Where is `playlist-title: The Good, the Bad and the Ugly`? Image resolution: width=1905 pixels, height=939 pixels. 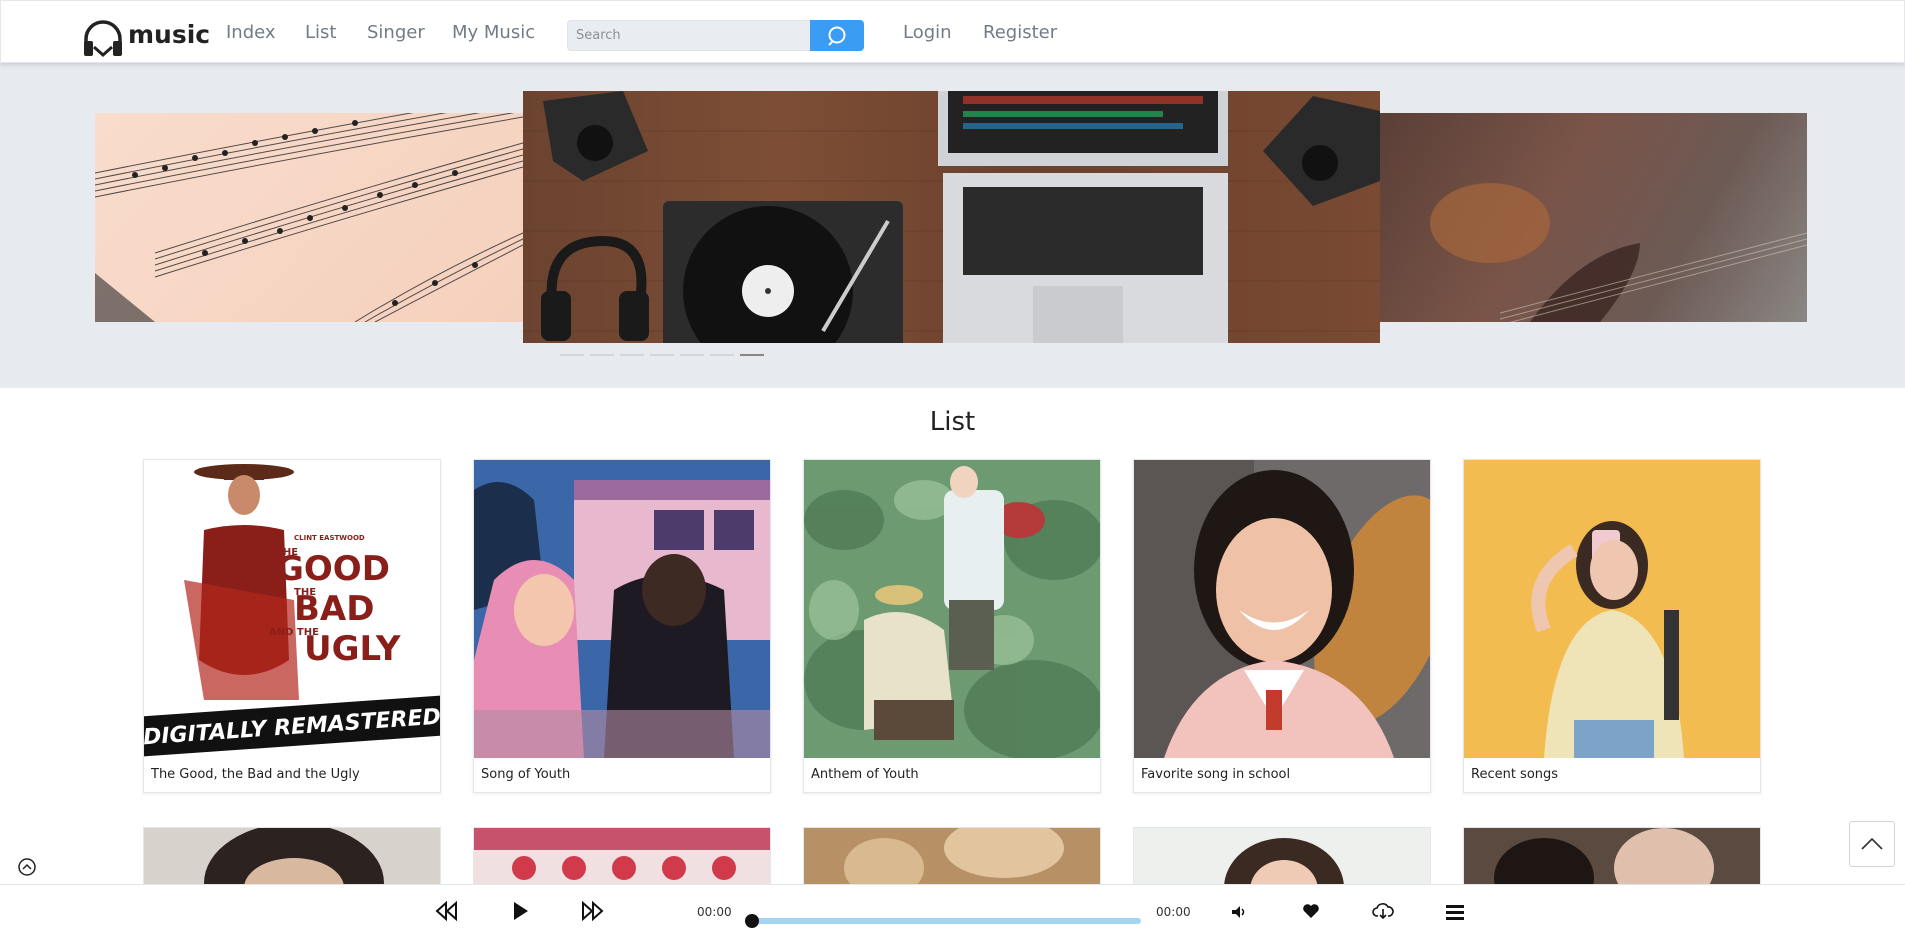 playlist-title: The Good, the Bad and the Ugly is located at coordinates (255, 774).